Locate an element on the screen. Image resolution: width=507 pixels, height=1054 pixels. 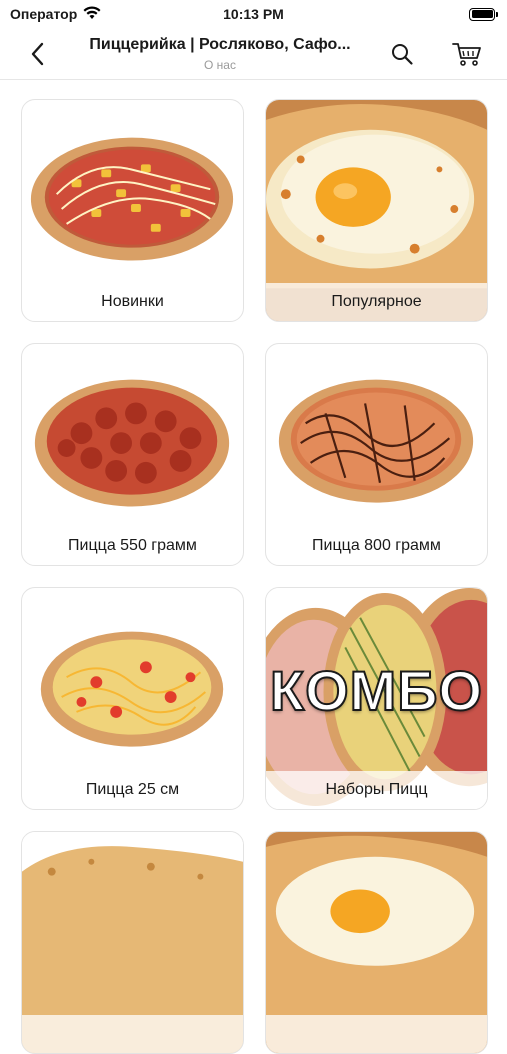
nav-title-group: Пиццерийка | Росляково, Сафо... О нас is located at coordinates (220, 54).